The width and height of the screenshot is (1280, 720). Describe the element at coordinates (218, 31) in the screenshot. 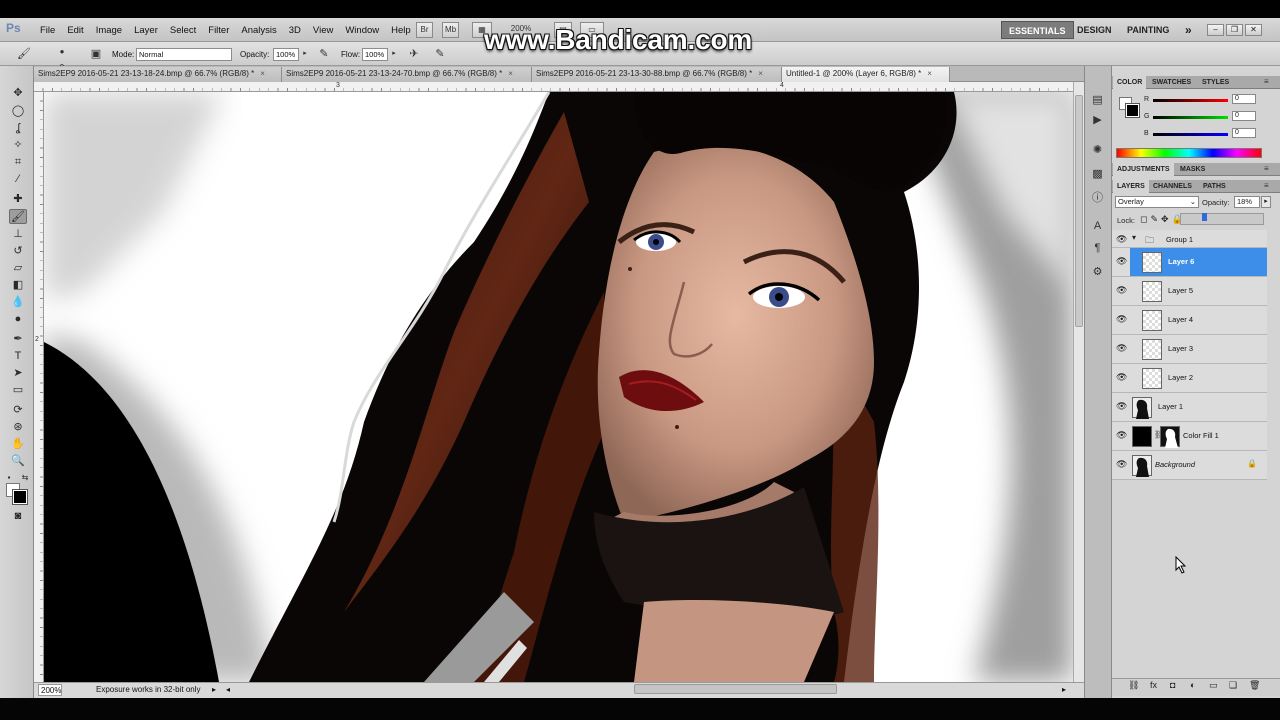

I see `menu-filter: Filter` at that location.